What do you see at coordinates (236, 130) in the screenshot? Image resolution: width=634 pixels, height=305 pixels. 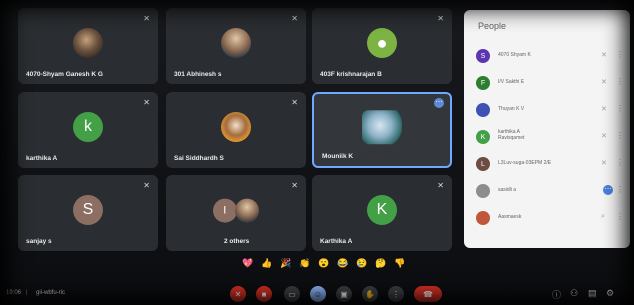 I see `participant-tile: ✕ Sai Siddhardh S` at bounding box center [236, 130].